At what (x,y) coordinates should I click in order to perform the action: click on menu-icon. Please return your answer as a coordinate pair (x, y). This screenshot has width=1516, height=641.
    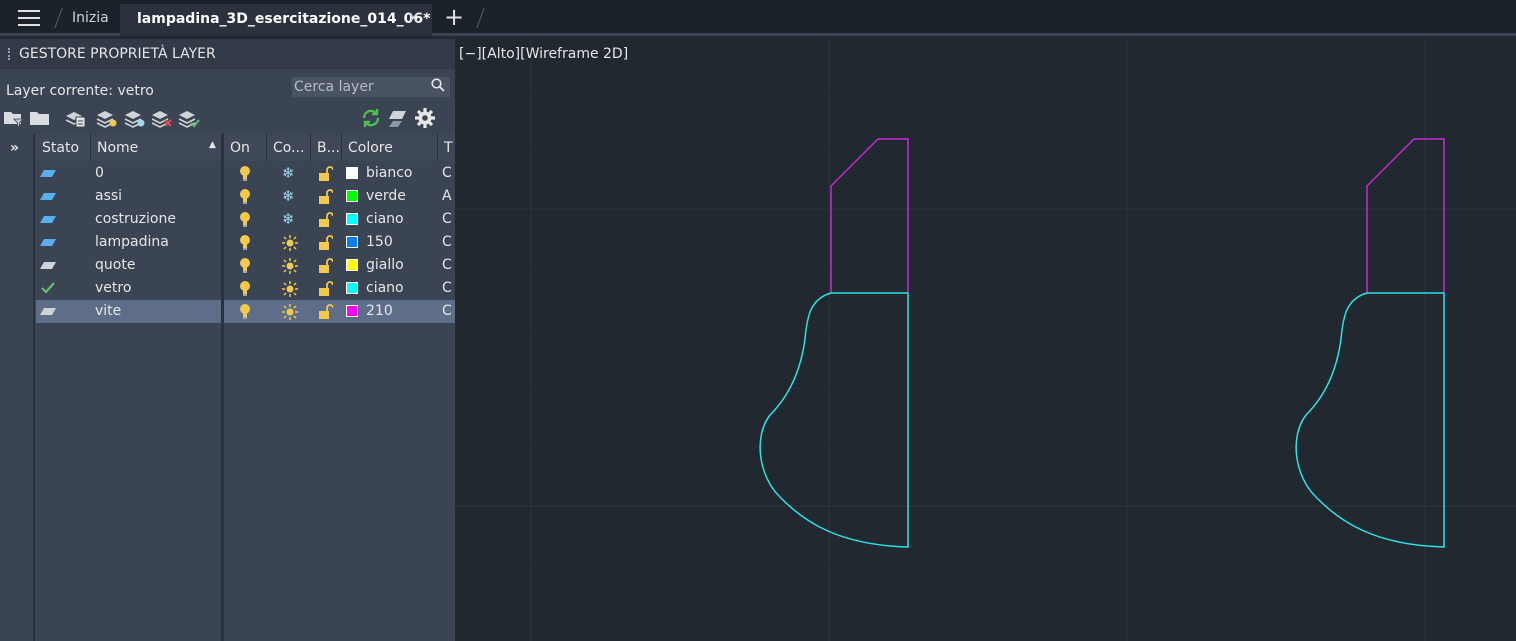
    Looking at the image, I should click on (29, 18).